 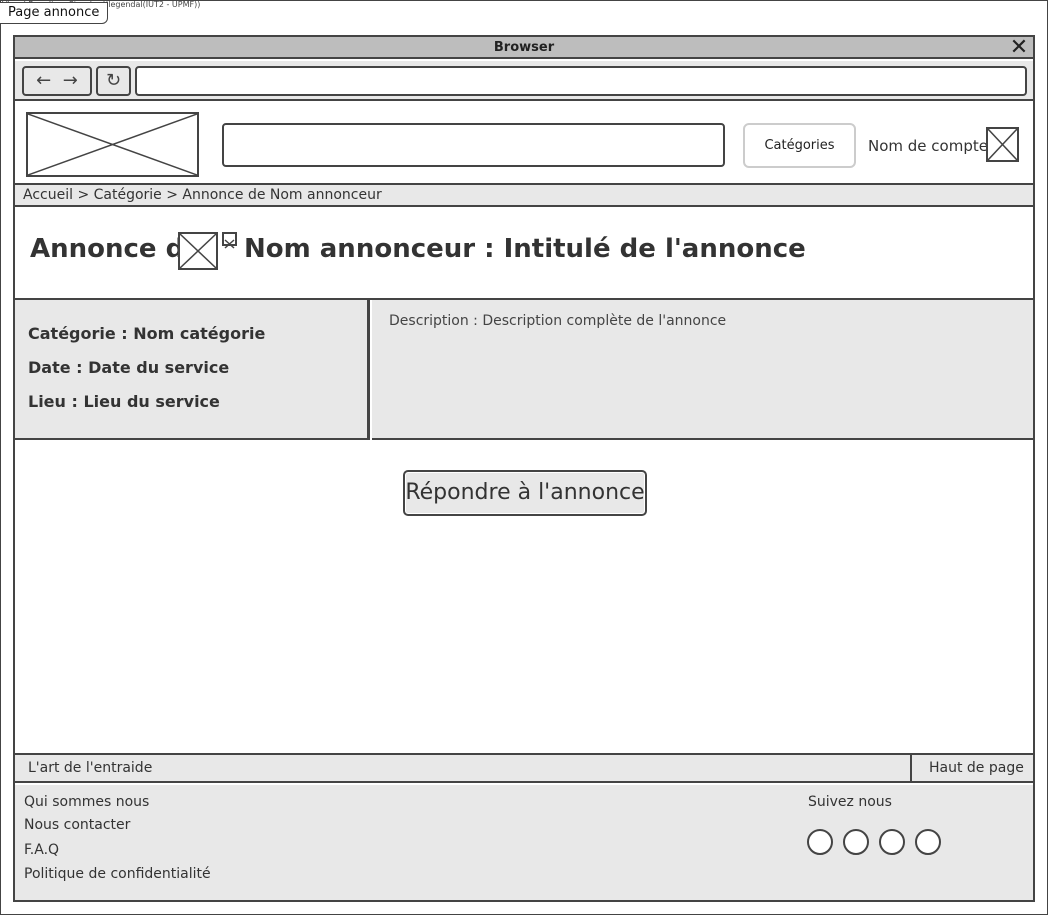 What do you see at coordinates (117, 874) in the screenshot?
I see `footer-link-privacy: Politique de confidentialité` at bounding box center [117, 874].